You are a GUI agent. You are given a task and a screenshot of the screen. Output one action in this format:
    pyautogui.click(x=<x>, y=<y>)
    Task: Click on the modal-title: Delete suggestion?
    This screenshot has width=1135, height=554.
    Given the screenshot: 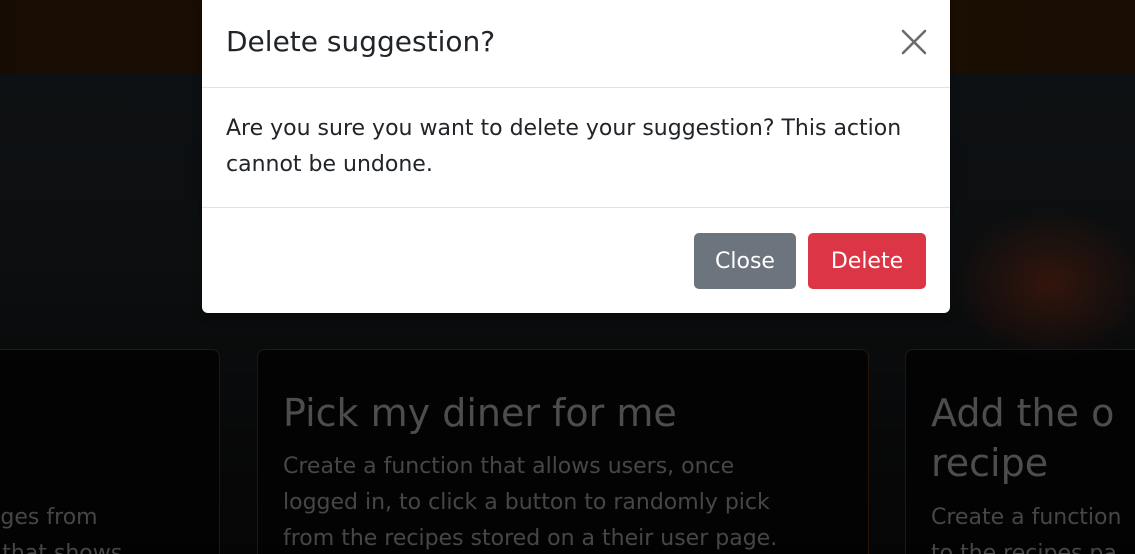 What is the action you would take?
    pyautogui.click(x=361, y=41)
    